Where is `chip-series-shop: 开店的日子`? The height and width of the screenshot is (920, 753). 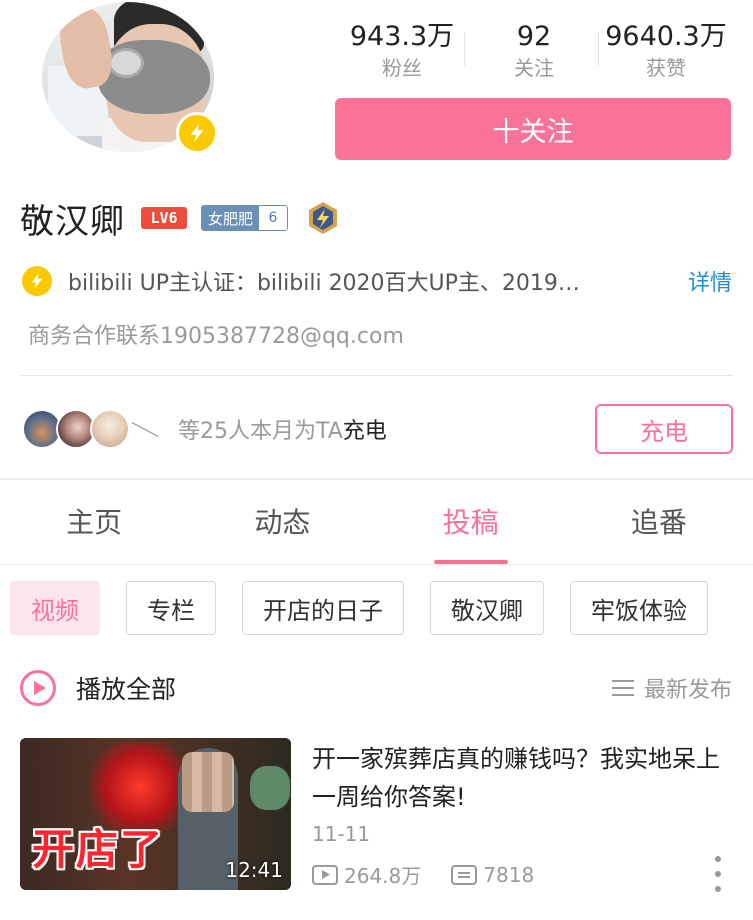
chip-series-shop: 开店的日子 is located at coordinates (323, 608).